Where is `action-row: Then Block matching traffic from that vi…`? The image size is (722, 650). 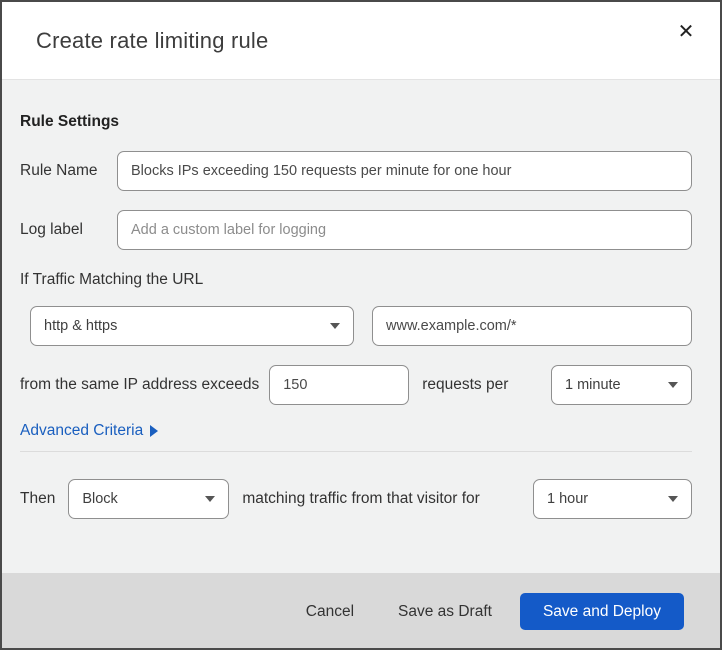 action-row: Then Block matching traffic from that vi… is located at coordinates (356, 499).